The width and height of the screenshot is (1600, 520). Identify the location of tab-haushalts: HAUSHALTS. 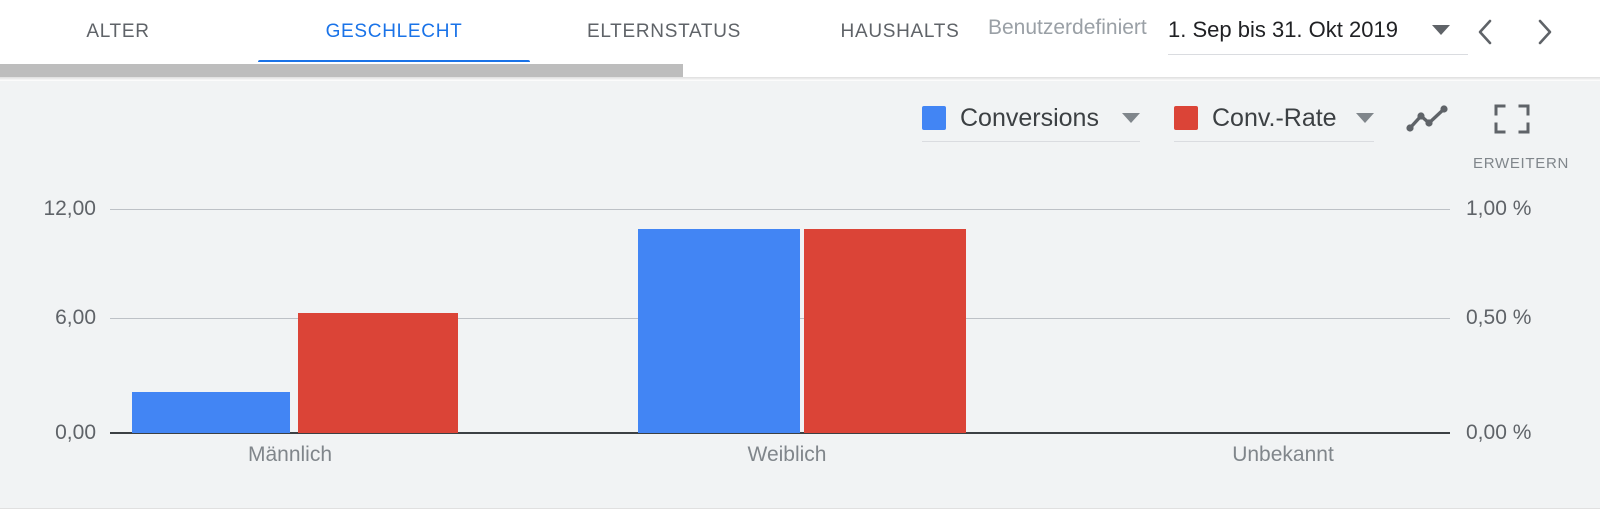
(900, 32).